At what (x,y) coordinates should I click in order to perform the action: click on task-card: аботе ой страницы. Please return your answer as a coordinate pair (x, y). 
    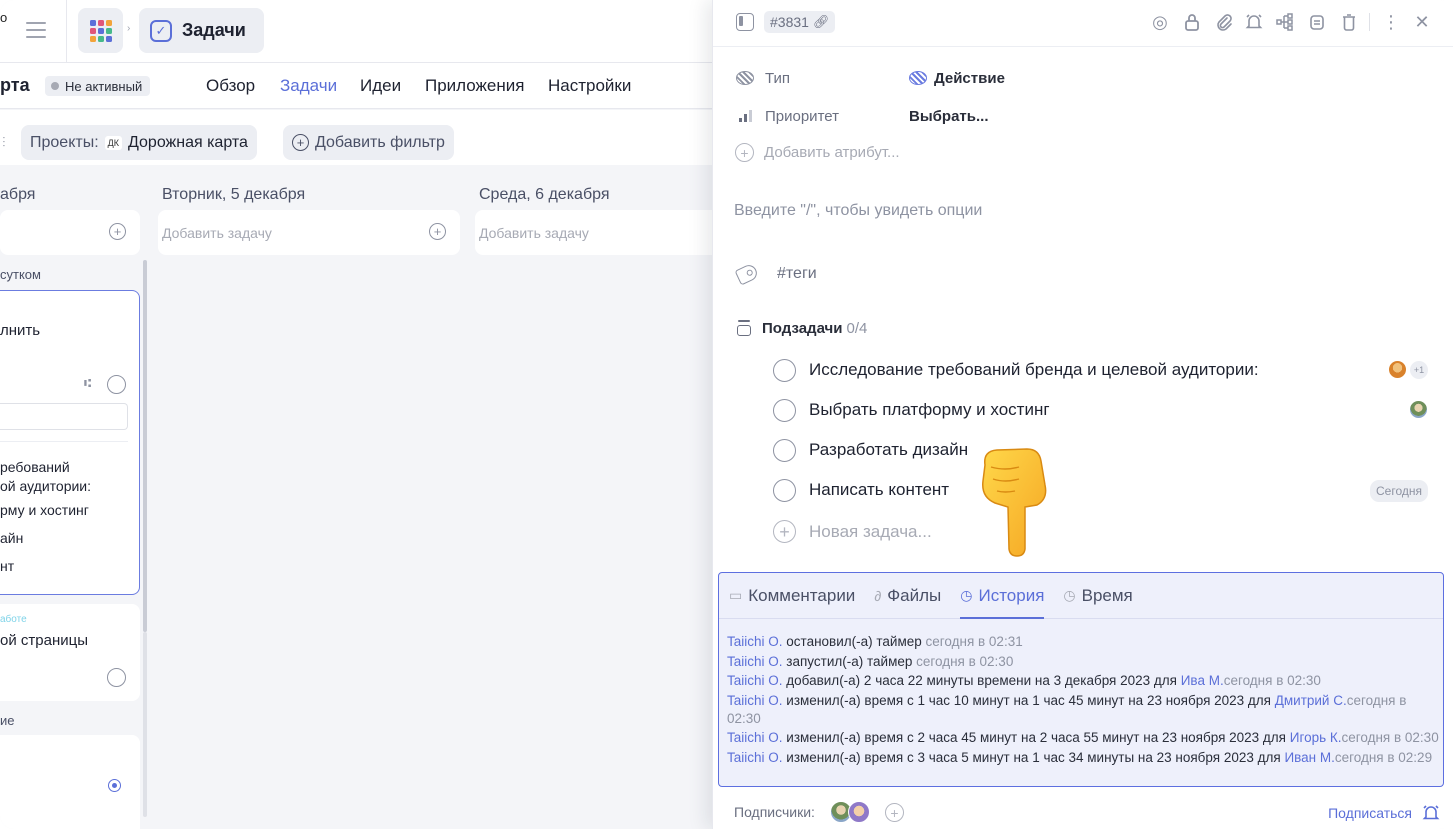
    Looking at the image, I should click on (70, 652).